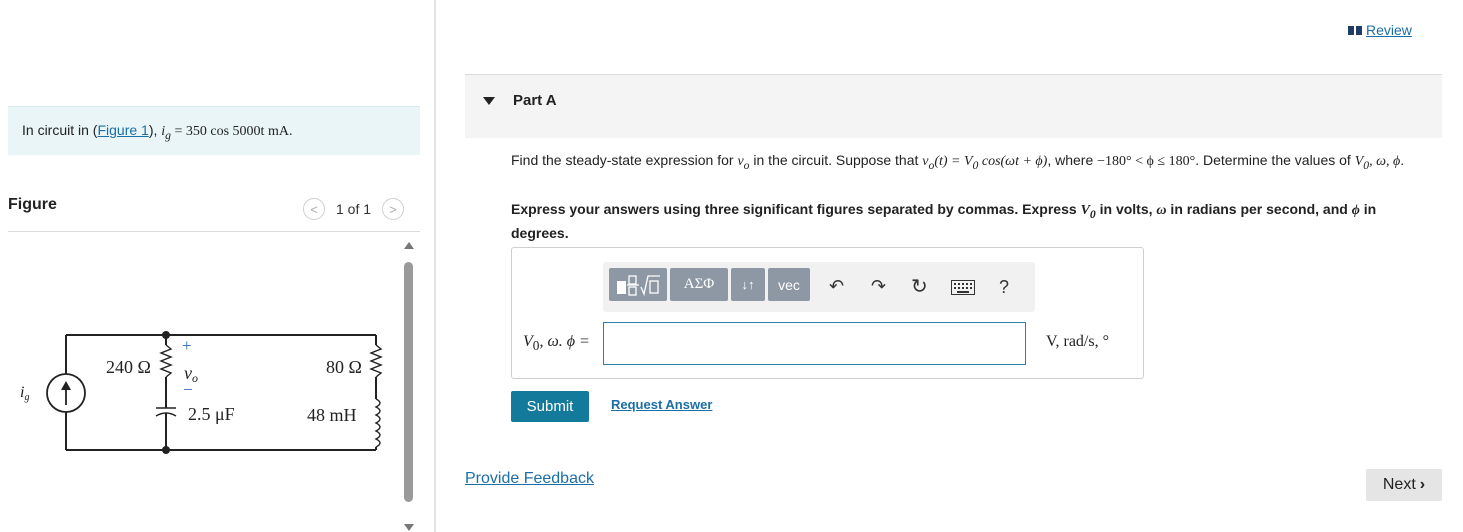 Image resolution: width=1463 pixels, height=532 pixels. What do you see at coordinates (748, 284) in the screenshot?
I see `sort-button: ↓↑` at bounding box center [748, 284].